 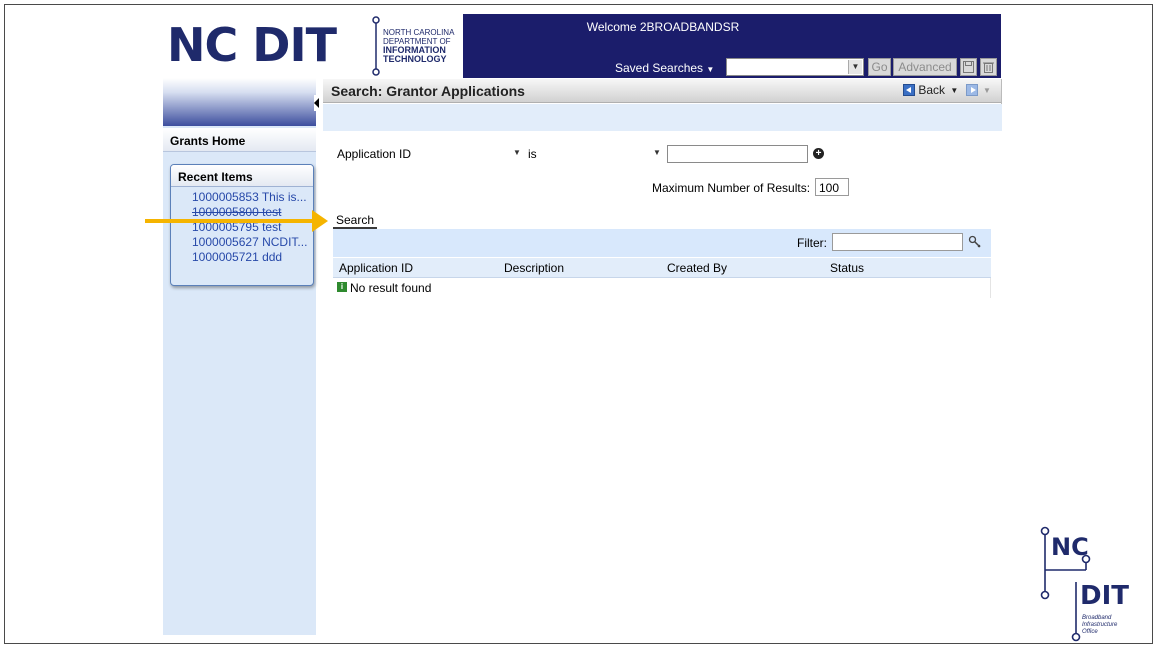 What do you see at coordinates (987, 90) in the screenshot?
I see `forward-menu-caret-icon: ▼` at bounding box center [987, 90].